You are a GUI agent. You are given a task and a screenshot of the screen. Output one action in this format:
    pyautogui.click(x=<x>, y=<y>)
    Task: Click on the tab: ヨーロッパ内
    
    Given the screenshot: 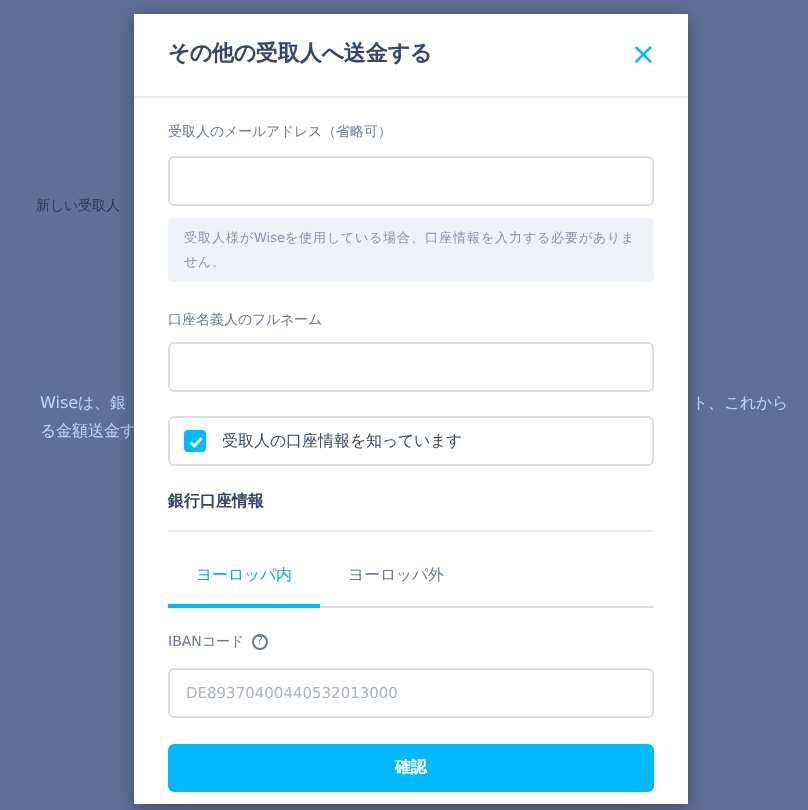 What is the action you would take?
    pyautogui.click(x=244, y=586)
    